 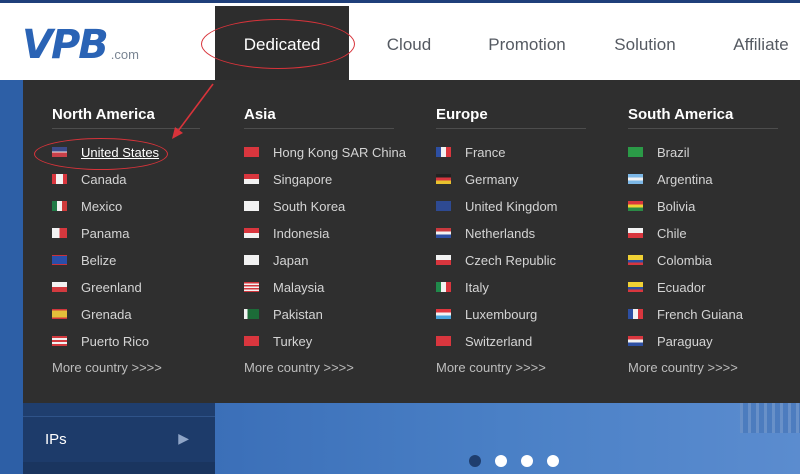 I want to click on nav-solution: Solution, so click(x=645, y=44).